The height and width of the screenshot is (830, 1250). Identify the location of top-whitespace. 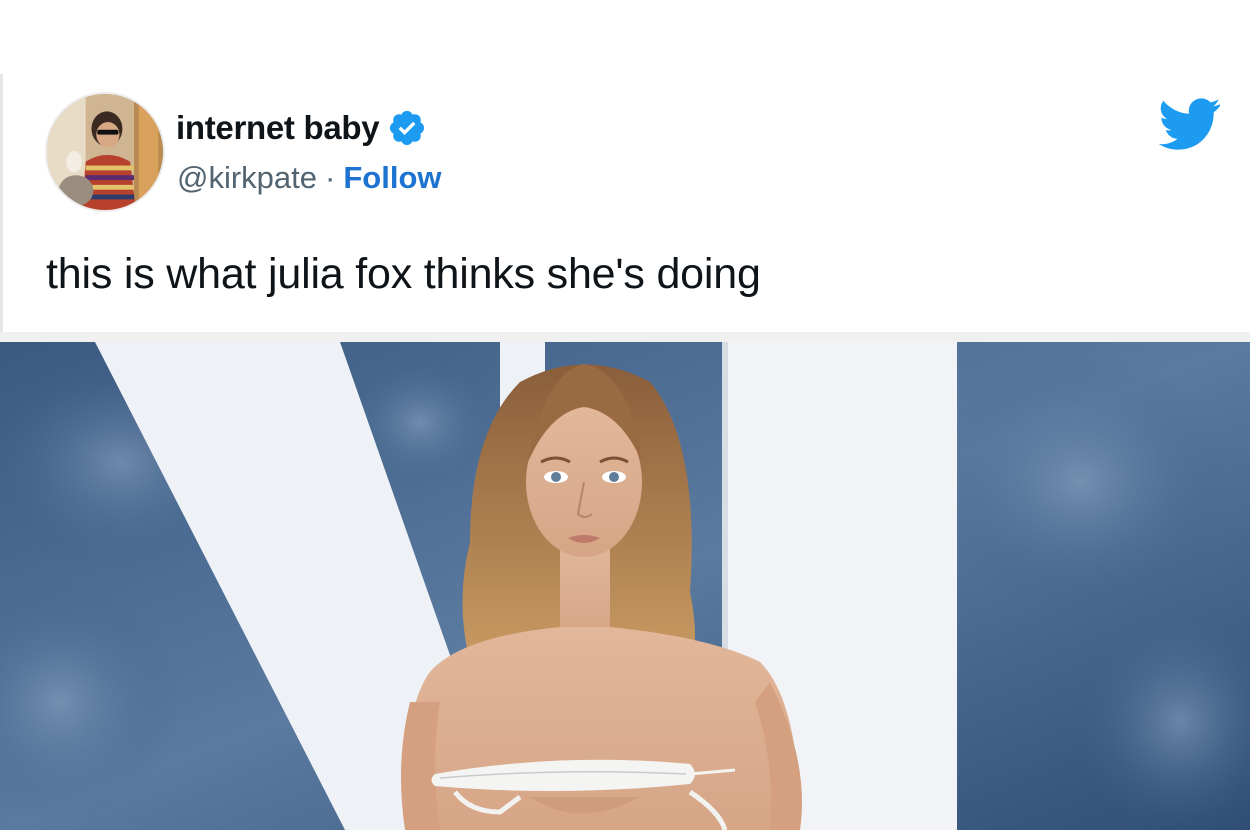
(625, 37).